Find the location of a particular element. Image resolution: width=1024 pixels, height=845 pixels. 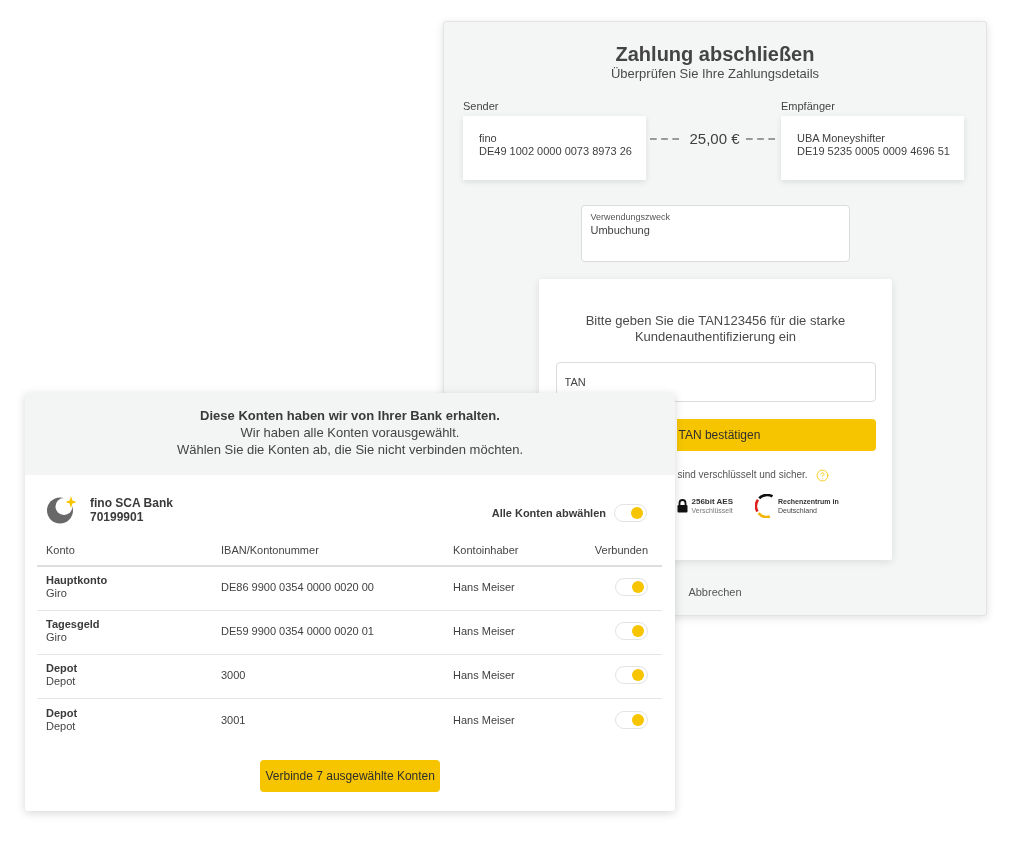

confirm-tan-button: TAN bestätigen is located at coordinates (776, 435).